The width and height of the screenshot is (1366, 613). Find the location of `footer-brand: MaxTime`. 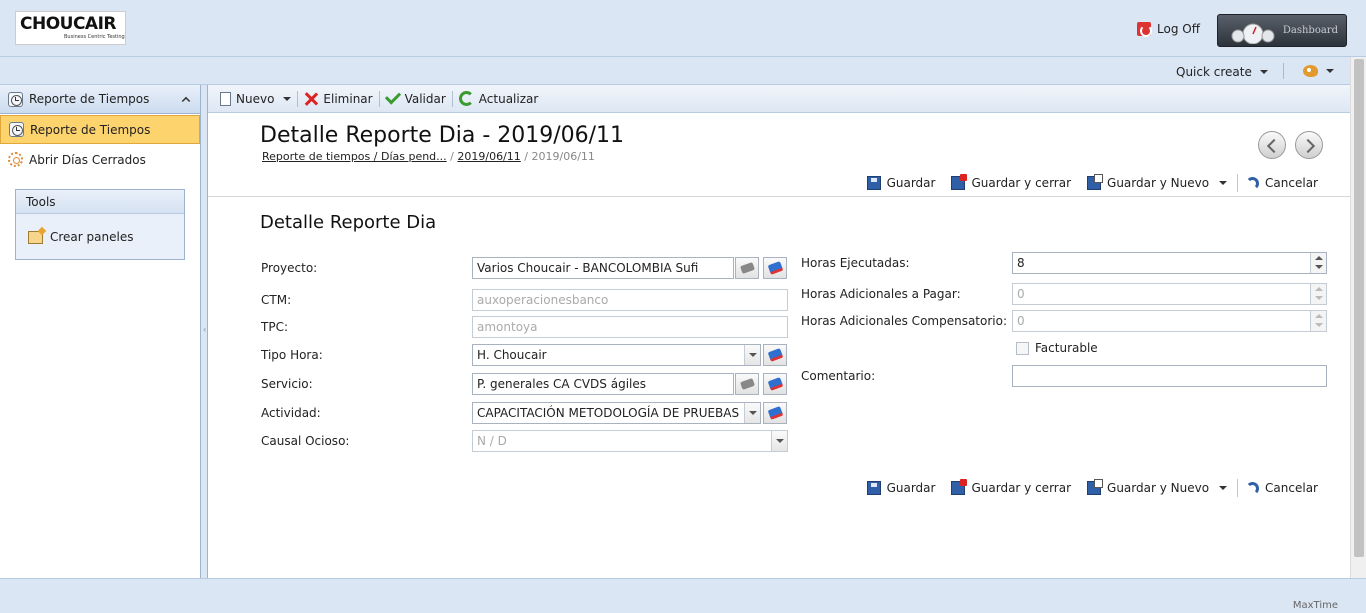

footer-brand: MaxTime is located at coordinates (1315, 605).